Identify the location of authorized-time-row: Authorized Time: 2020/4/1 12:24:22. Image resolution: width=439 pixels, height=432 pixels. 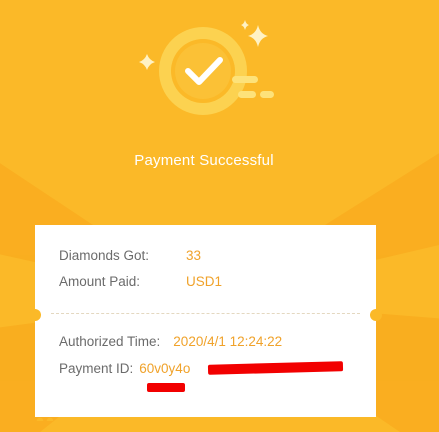
(170, 341).